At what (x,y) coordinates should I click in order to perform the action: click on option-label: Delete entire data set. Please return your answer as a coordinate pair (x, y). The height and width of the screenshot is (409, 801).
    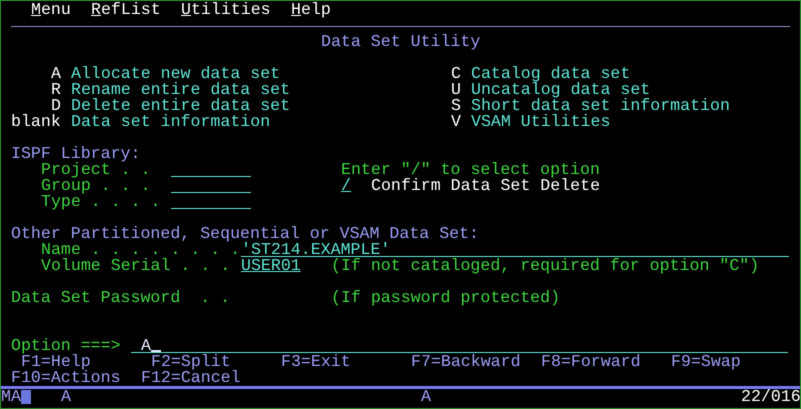
    Looking at the image, I should click on (180, 106).